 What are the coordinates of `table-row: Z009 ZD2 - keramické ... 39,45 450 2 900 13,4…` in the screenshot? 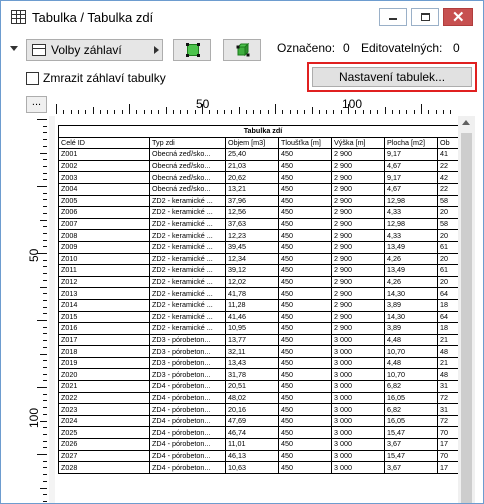 It's located at (263, 247).